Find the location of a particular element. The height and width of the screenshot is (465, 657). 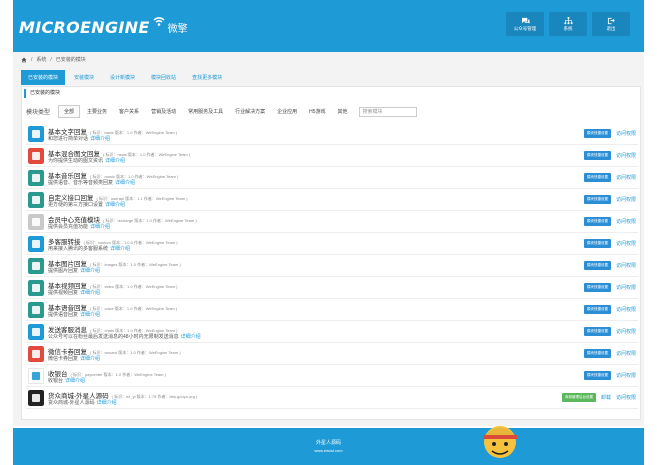

voice-reply-icon is located at coordinates (36, 310).